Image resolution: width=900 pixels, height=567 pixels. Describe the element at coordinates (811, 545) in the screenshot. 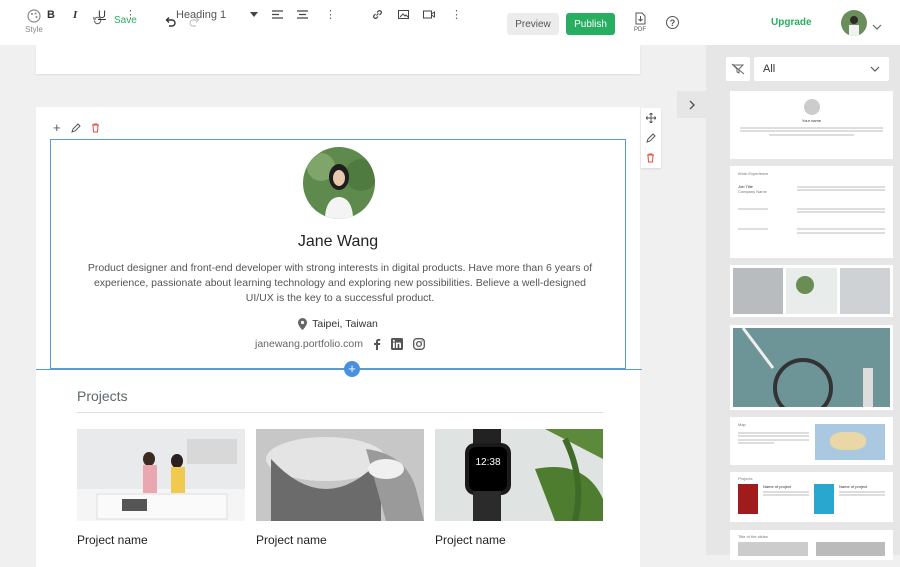

I see `template-slides: Title of the slides` at that location.